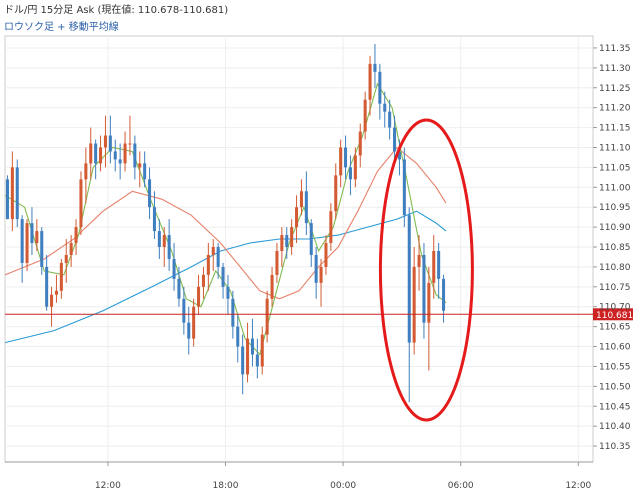 This screenshot has height=491, width=640. I want to click on y-tick-label: 110.60, so click(615, 348).